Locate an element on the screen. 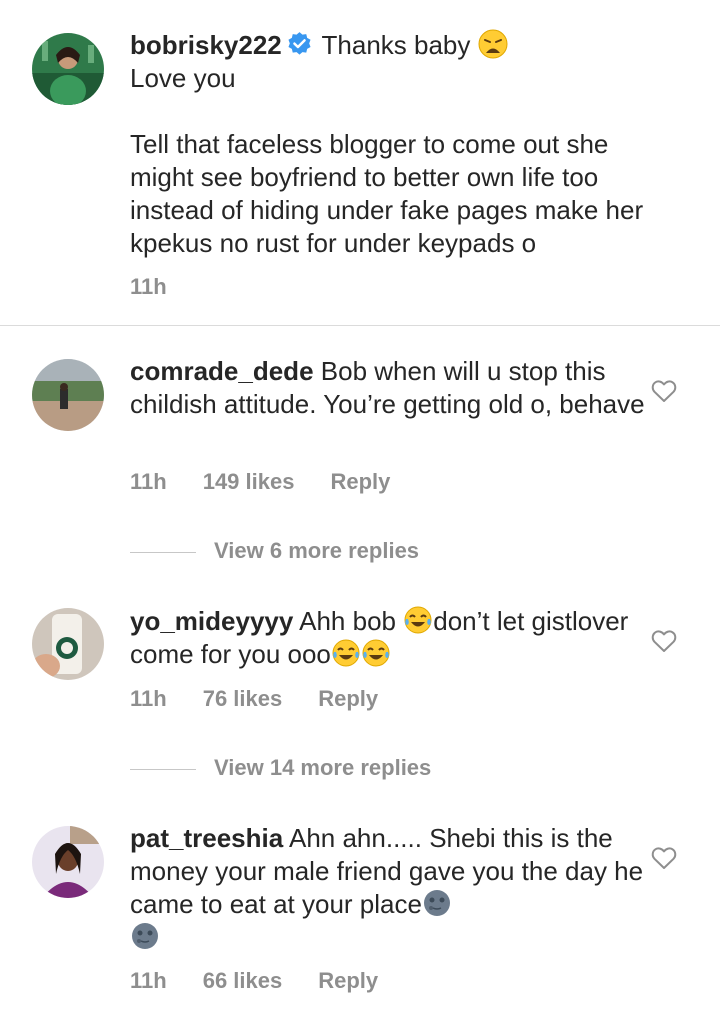 The image size is (720, 1034). username: comrade_dede is located at coordinates (222, 371).